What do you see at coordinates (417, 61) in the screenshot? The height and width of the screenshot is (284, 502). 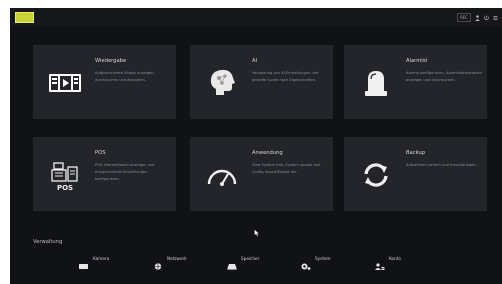 I see `card-title: Alarmlst` at bounding box center [417, 61].